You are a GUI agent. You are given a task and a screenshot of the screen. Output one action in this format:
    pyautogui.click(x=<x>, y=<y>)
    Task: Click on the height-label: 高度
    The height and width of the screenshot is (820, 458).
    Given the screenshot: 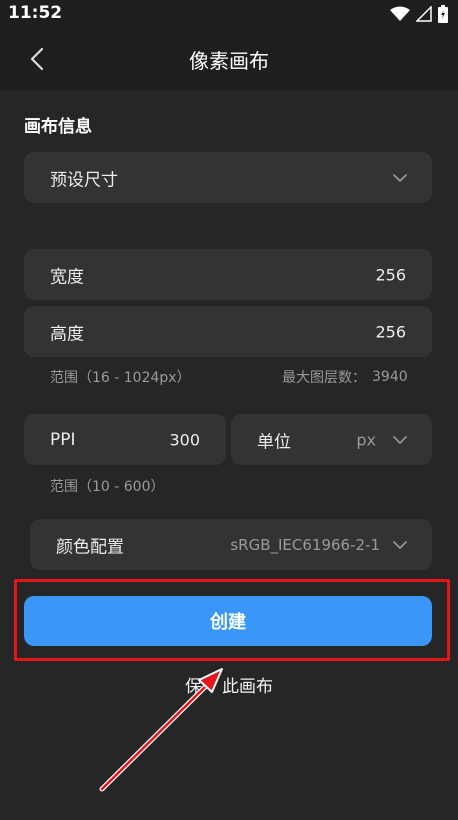 What is the action you would take?
    pyautogui.click(x=67, y=334)
    